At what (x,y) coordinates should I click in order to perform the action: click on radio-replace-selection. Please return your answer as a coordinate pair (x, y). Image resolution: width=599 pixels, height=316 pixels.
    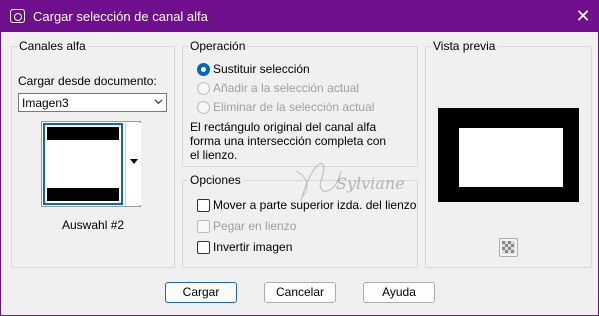
    Looking at the image, I should click on (203, 69).